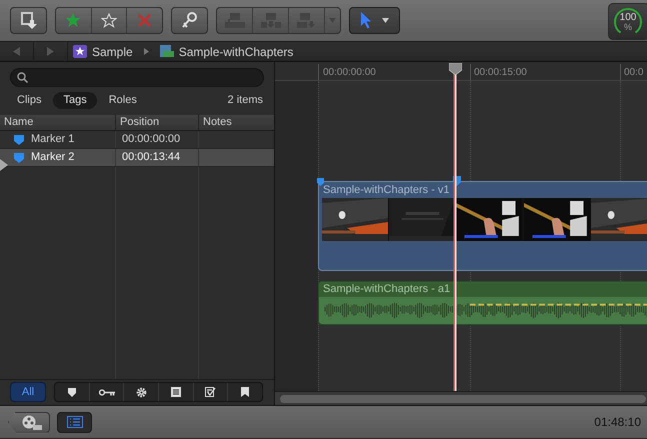  Describe the element at coordinates (482, 226) in the screenshot. I see `video-clip: Sample-withChapters - v1` at that location.